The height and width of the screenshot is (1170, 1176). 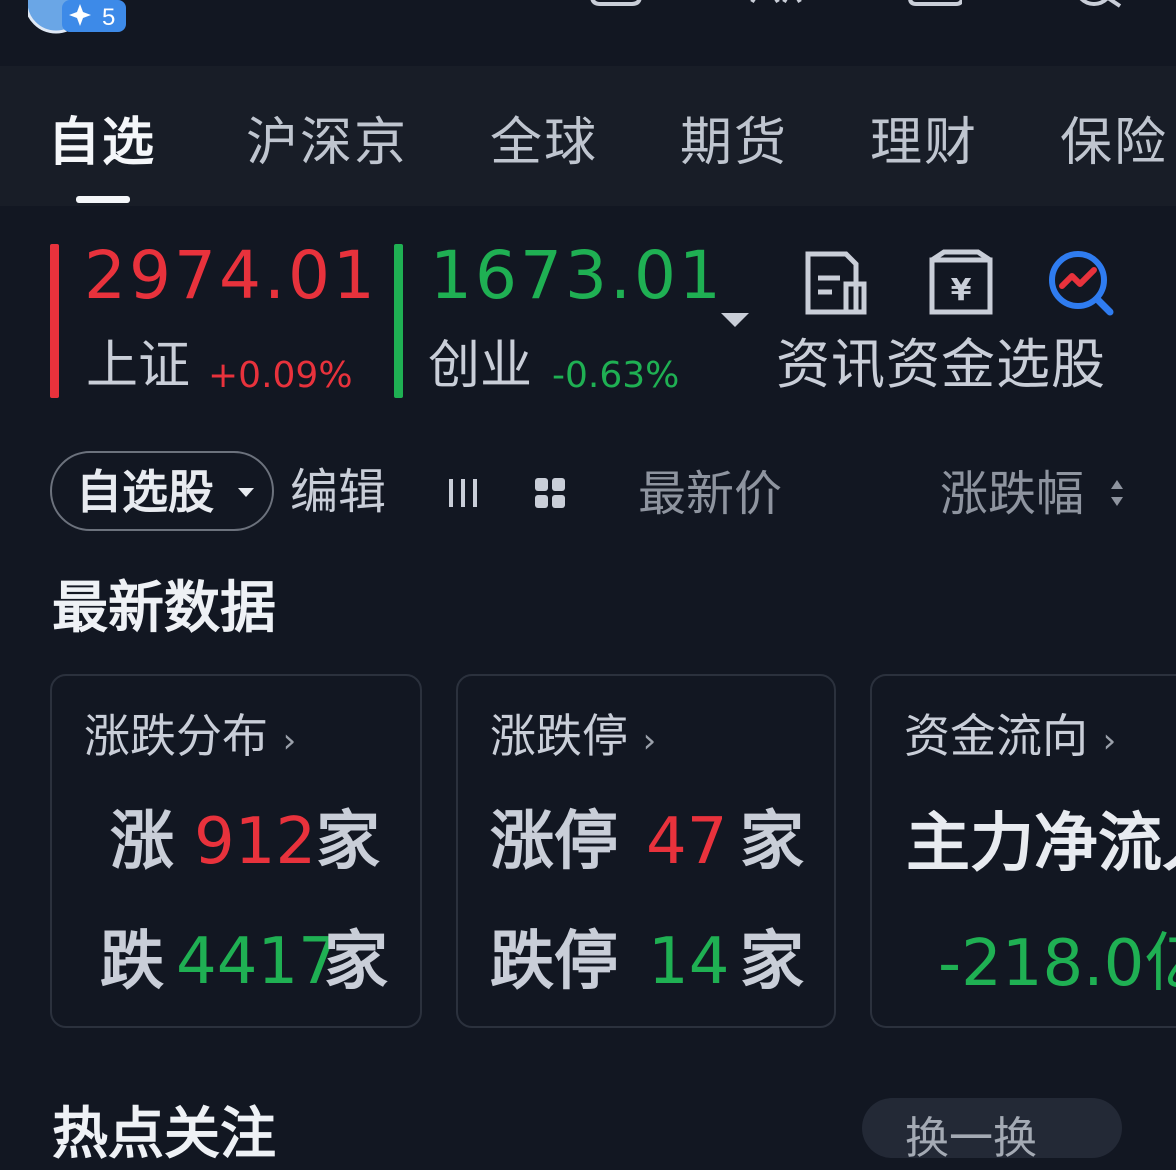 I want to click on fund-flow-title: 资金流向 ›, so click(x=1010, y=738).